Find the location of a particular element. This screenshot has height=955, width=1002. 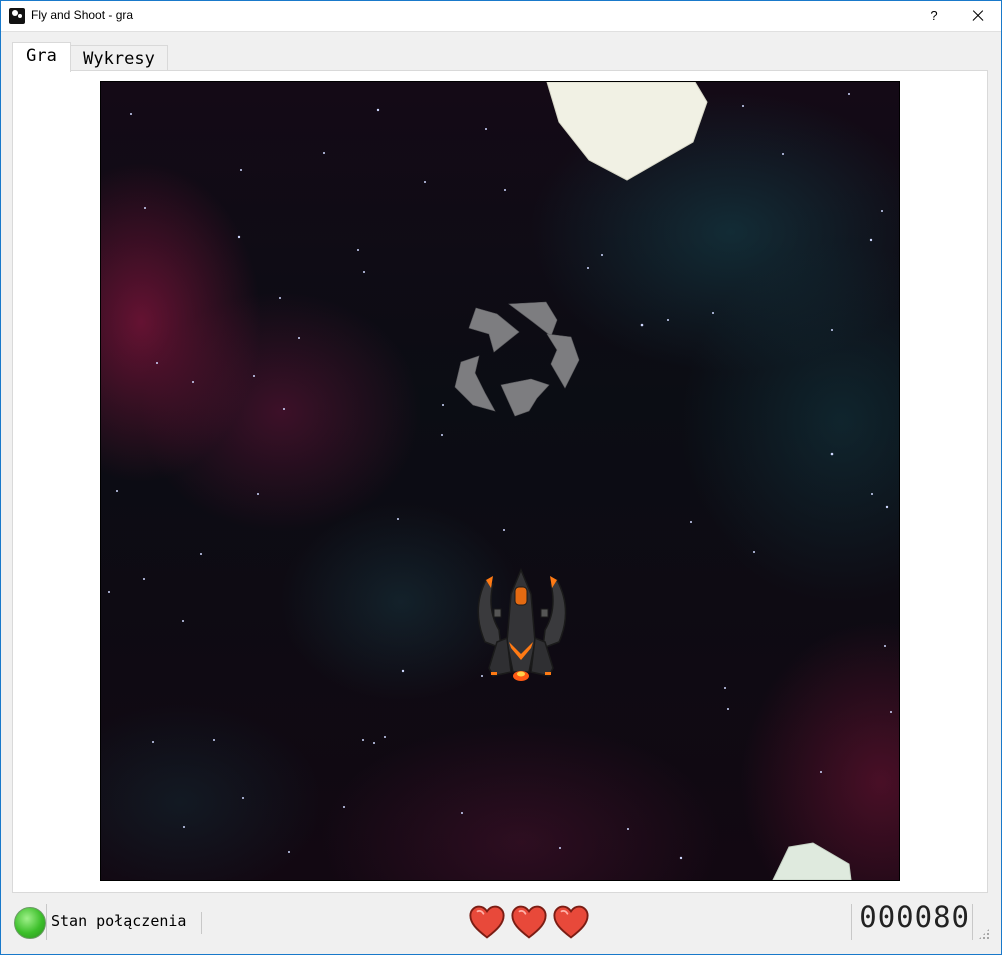

tab-wykresy: Wykresy is located at coordinates (119, 58).